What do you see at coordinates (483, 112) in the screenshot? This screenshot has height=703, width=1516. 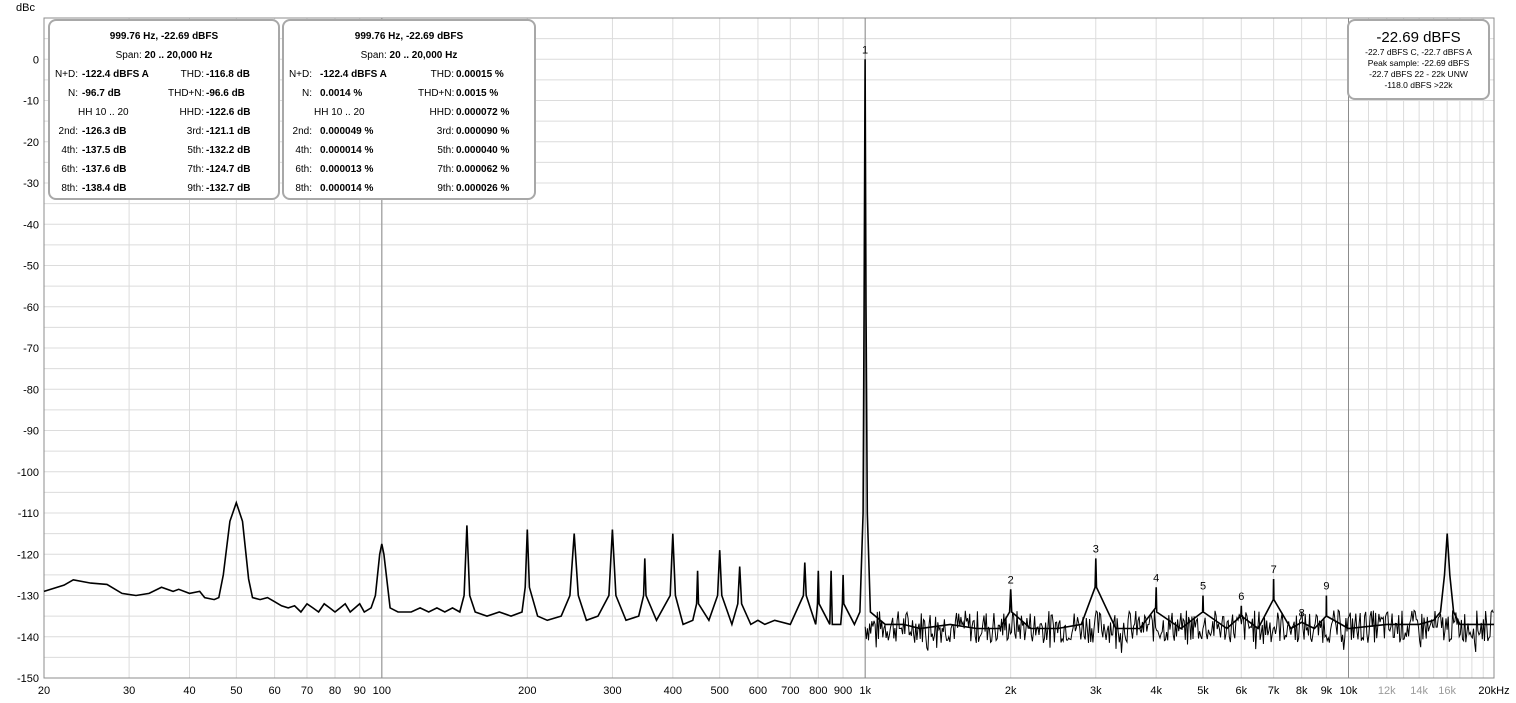 I see `metric-value: 0.000072 %` at bounding box center [483, 112].